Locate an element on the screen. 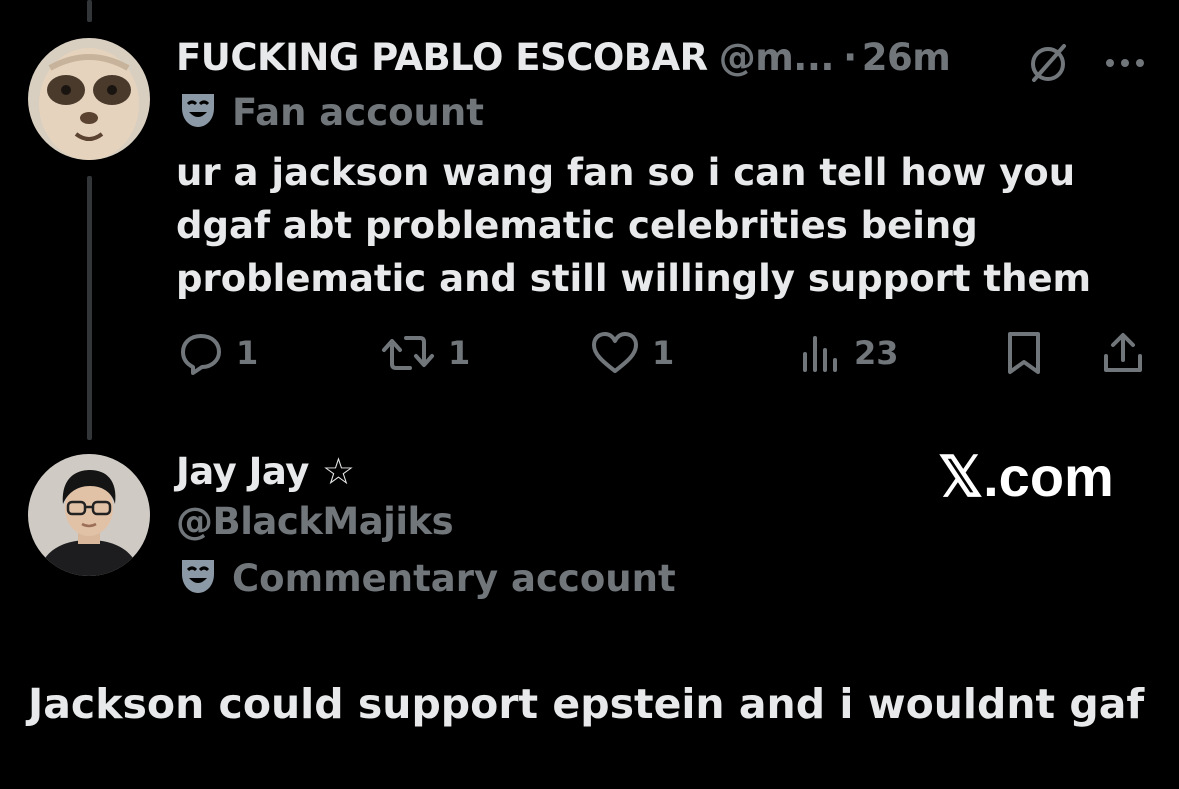 The height and width of the screenshot is (789, 1179). like-count: 1 is located at coordinates (663, 353).